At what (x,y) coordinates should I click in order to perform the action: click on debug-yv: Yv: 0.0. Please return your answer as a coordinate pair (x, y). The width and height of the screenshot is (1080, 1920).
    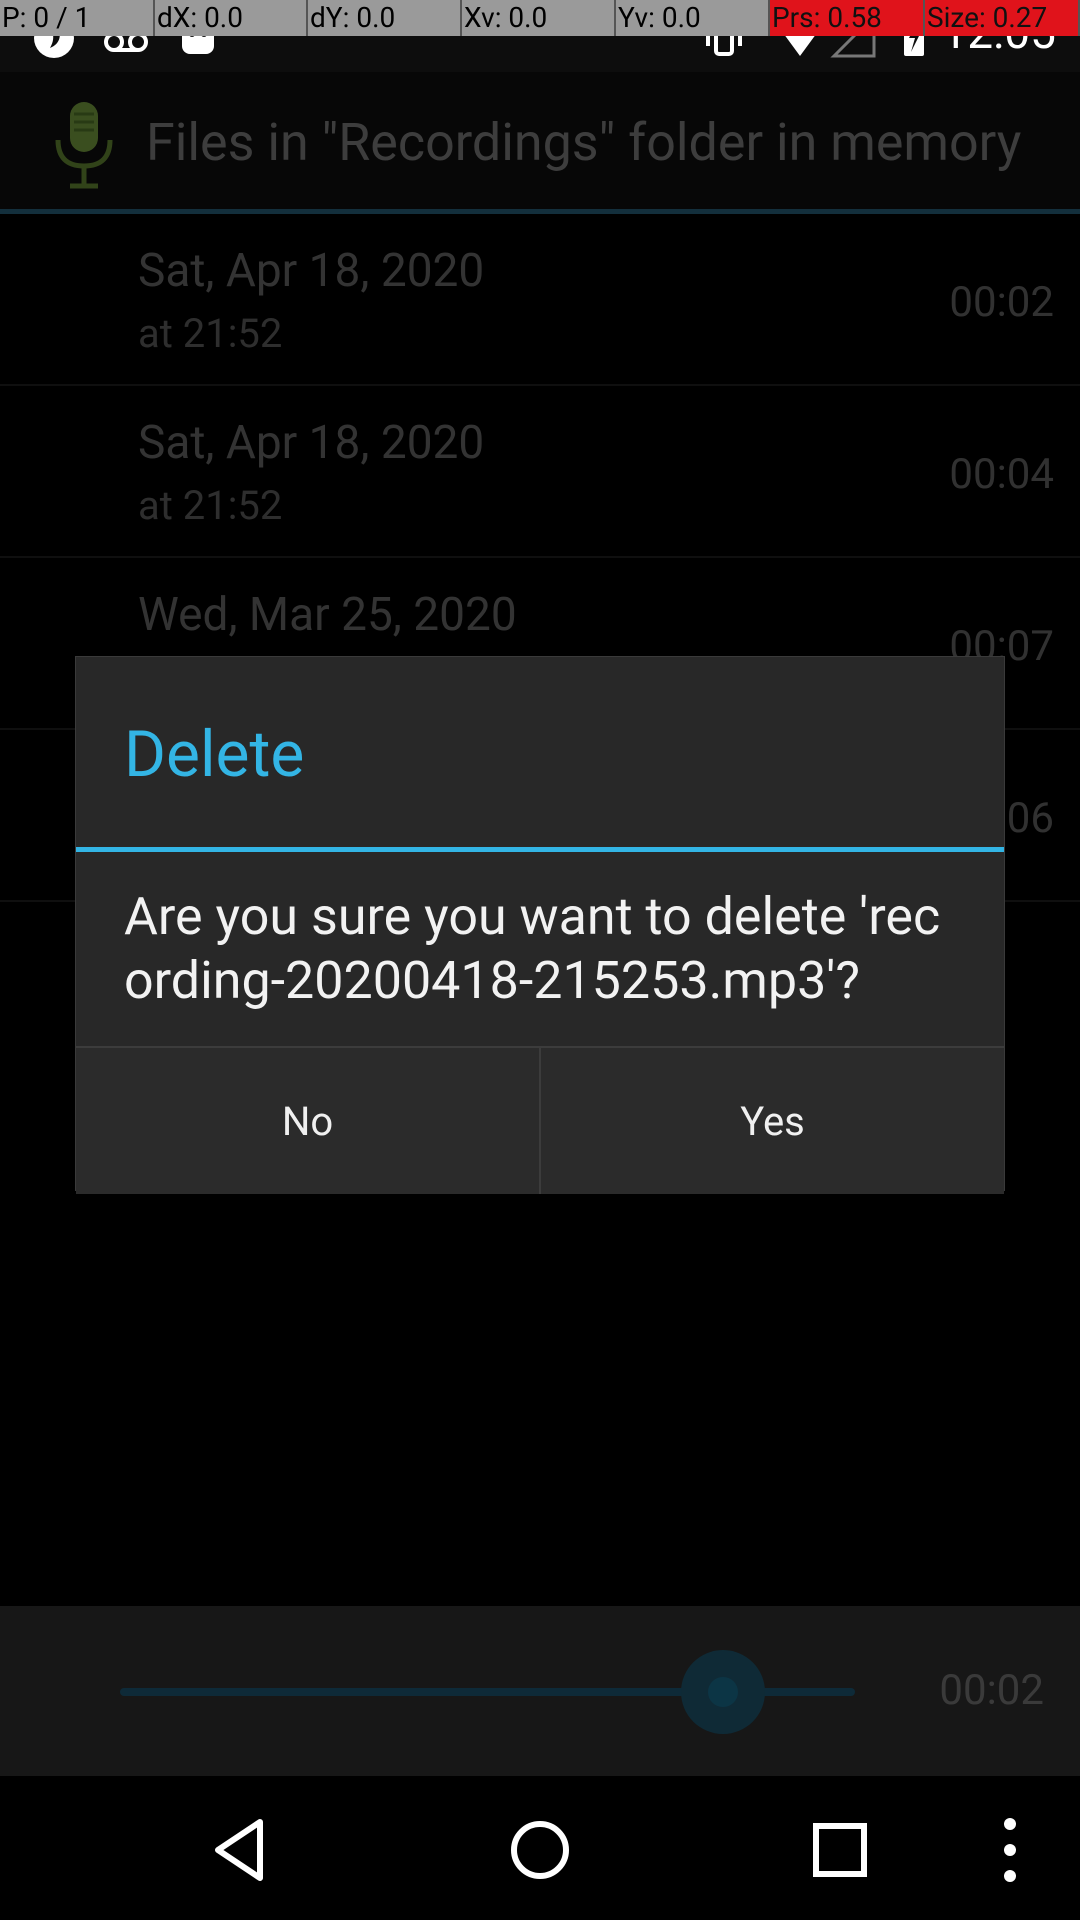
    Looking at the image, I should click on (693, 18).